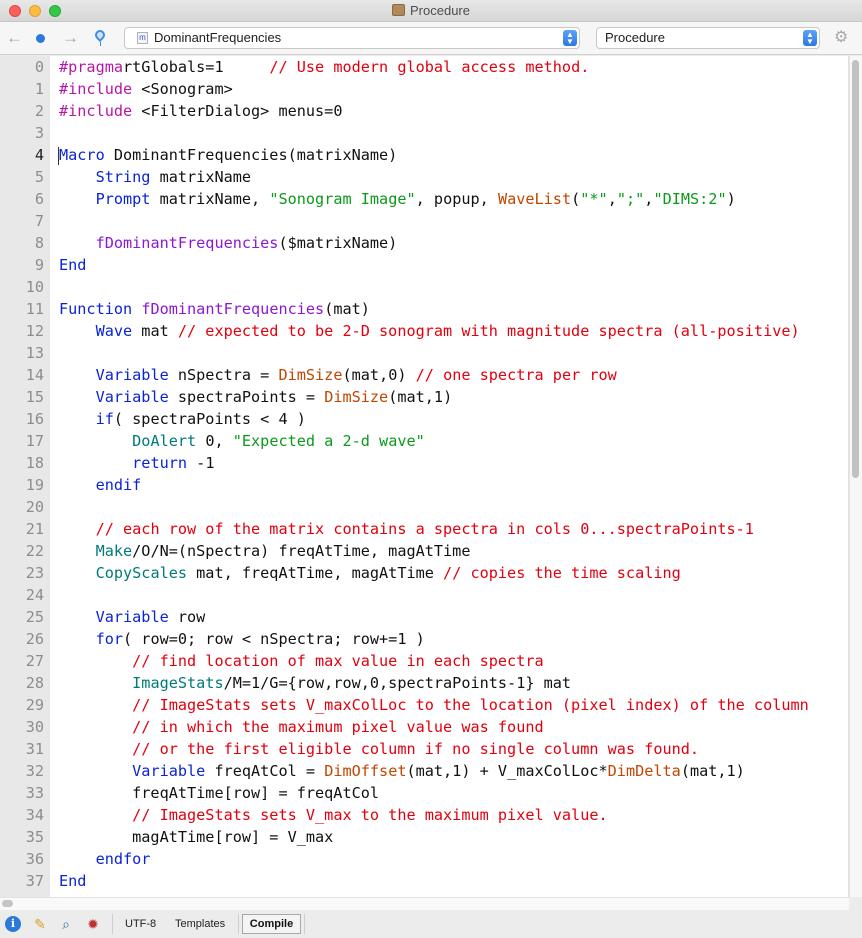  What do you see at coordinates (34, 287) in the screenshot?
I see `line-number: 10` at bounding box center [34, 287].